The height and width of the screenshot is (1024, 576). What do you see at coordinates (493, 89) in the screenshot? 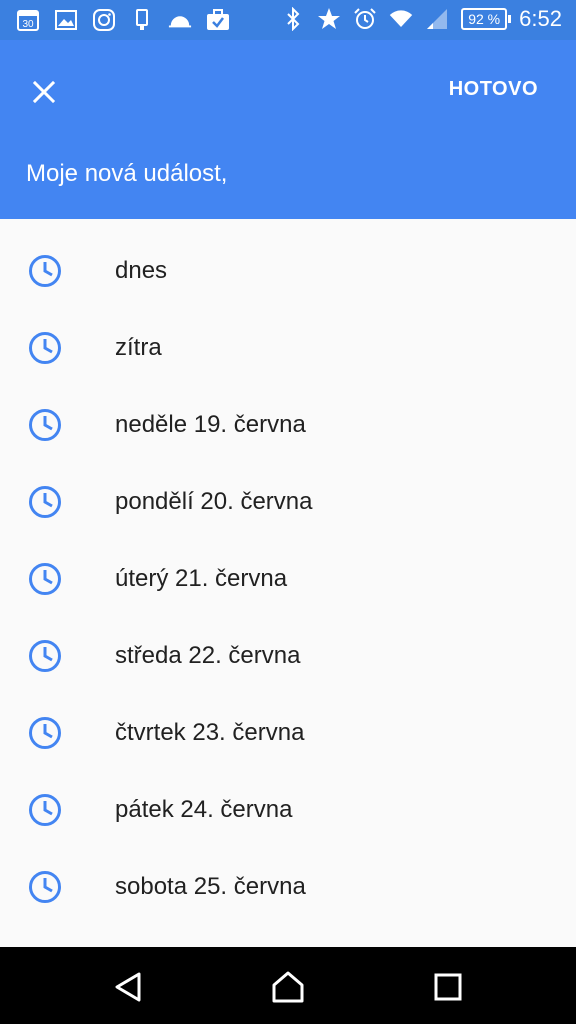
I see `done-button: HOTOVO` at bounding box center [493, 89].